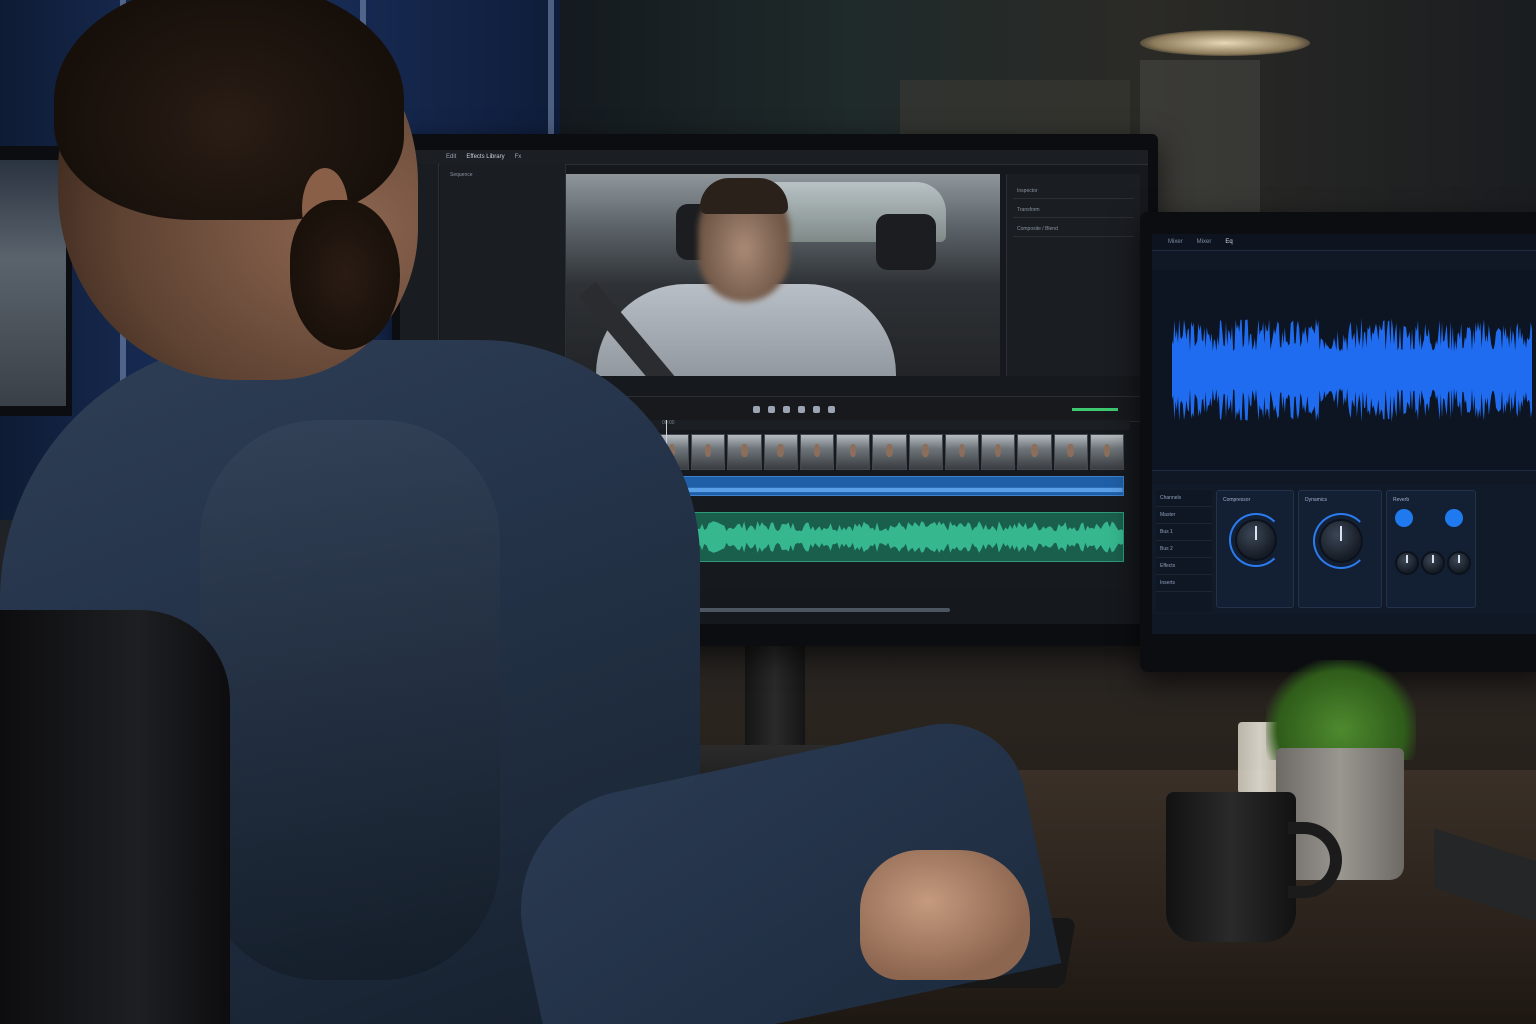 The image size is (1536, 1024). Describe the element at coordinates (345, 275) in the screenshot. I see `person-beard` at that location.